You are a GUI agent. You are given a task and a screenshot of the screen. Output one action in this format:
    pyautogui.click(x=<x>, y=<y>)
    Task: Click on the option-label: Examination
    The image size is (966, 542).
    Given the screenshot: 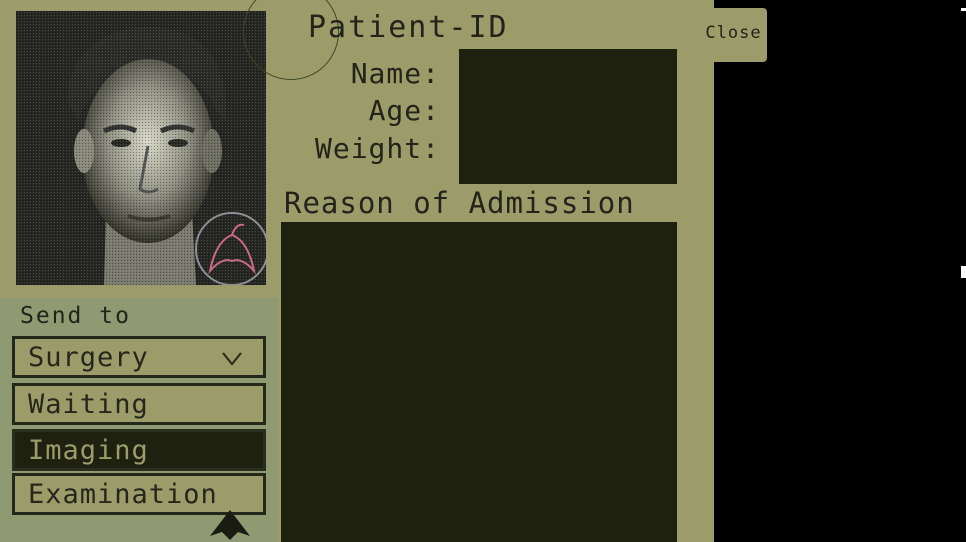 What is the action you would take?
    pyautogui.click(x=123, y=494)
    